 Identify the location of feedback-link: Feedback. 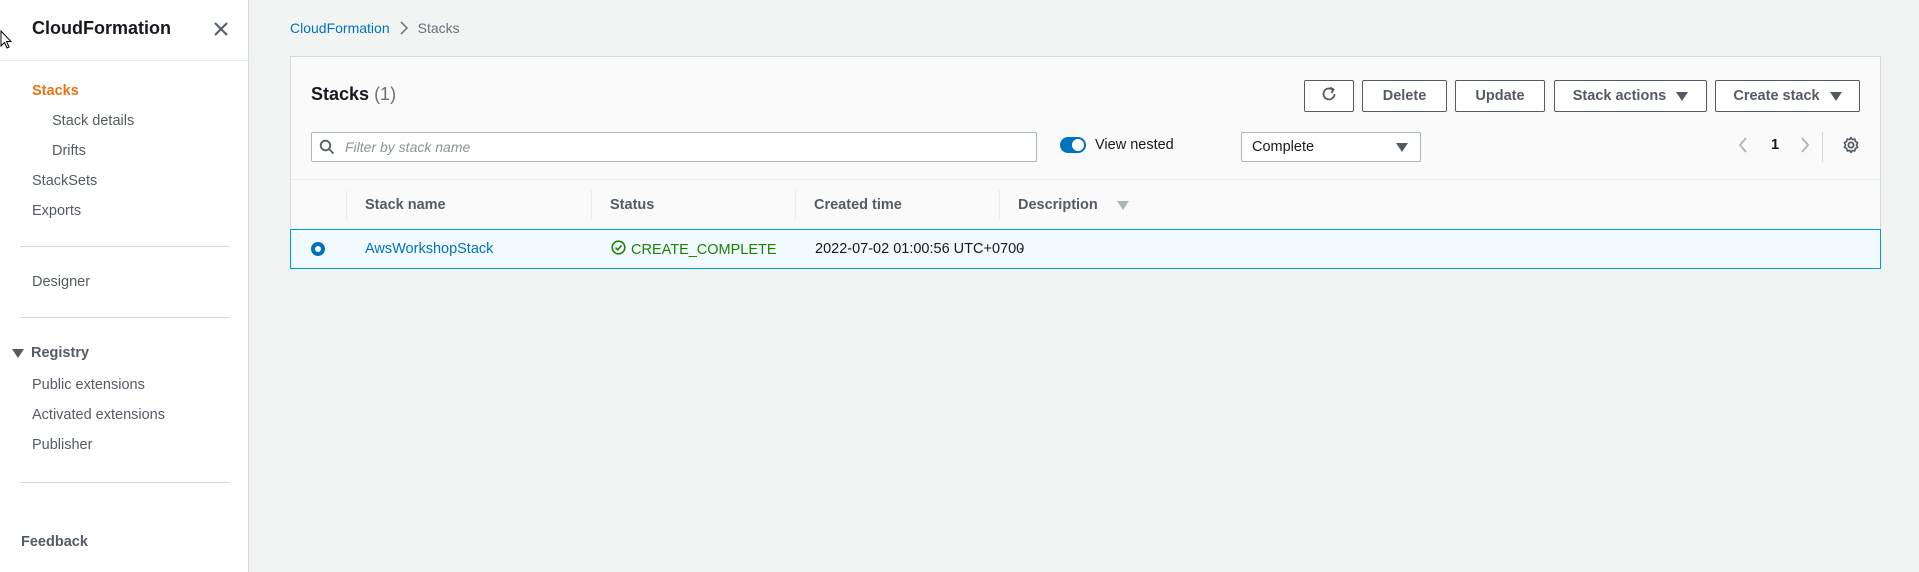
(54, 542).